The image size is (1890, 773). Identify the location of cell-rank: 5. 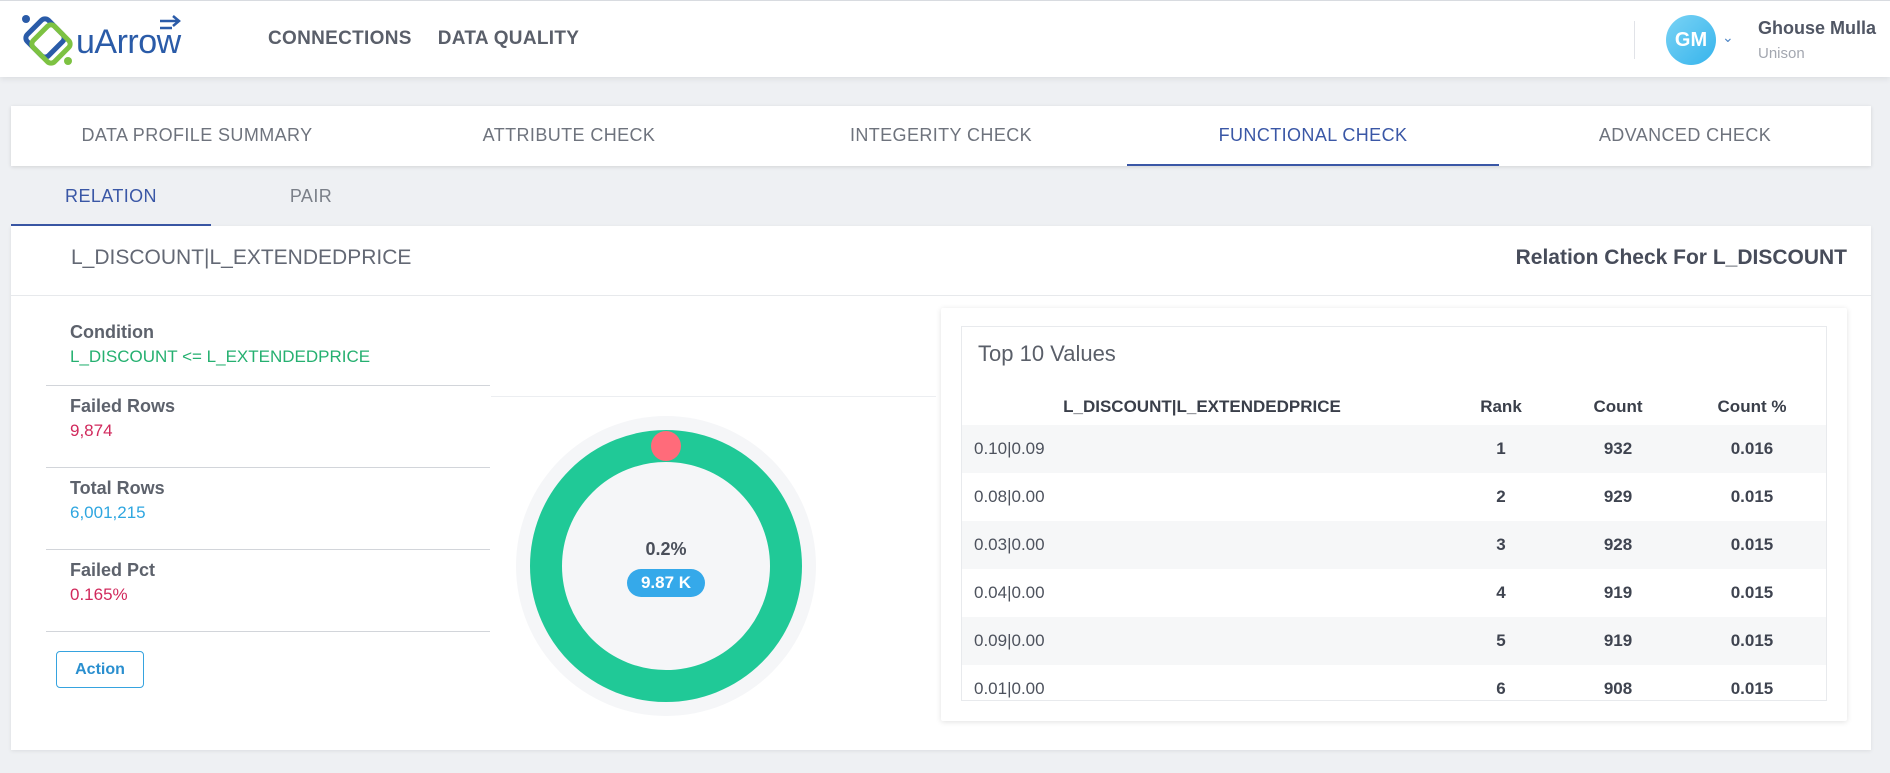
(1501, 641).